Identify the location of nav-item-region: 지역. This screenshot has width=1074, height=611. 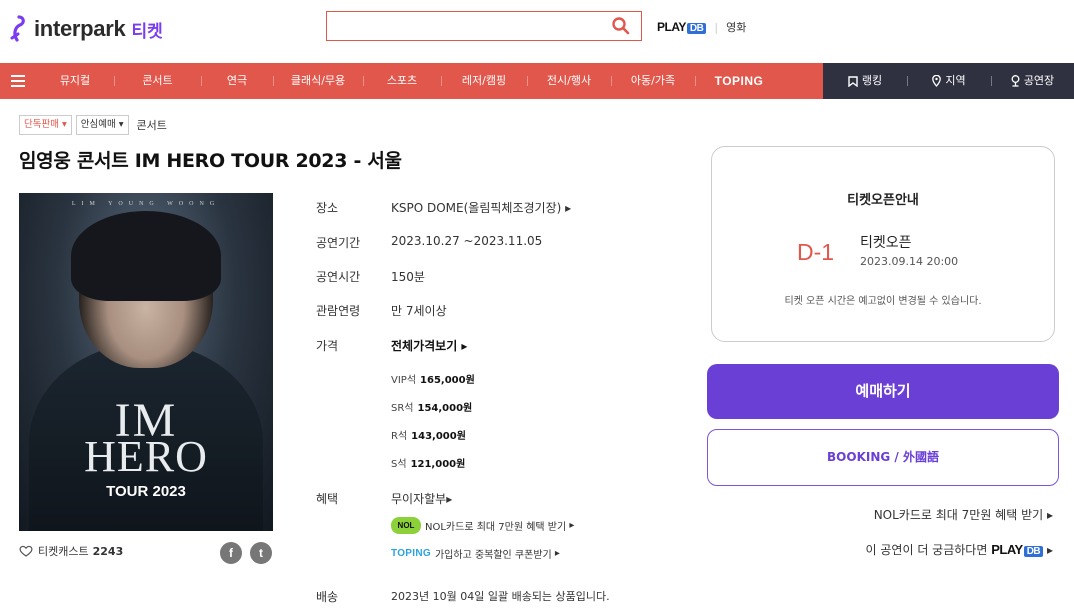
(949, 81).